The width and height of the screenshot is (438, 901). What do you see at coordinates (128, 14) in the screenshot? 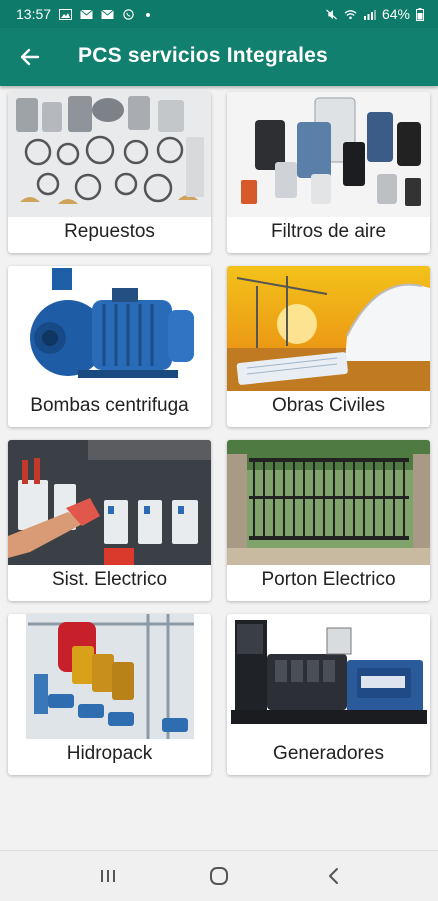
I see `whatsapp-icon` at bounding box center [128, 14].